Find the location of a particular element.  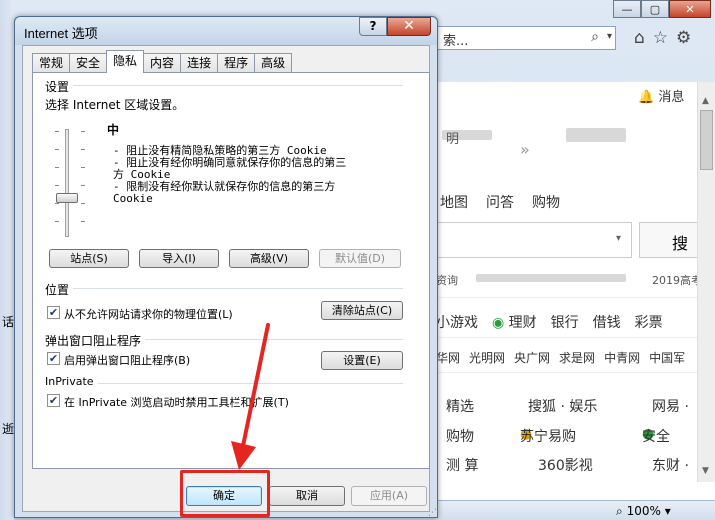

inprivate-checkbox: ✔ is located at coordinates (53, 400).